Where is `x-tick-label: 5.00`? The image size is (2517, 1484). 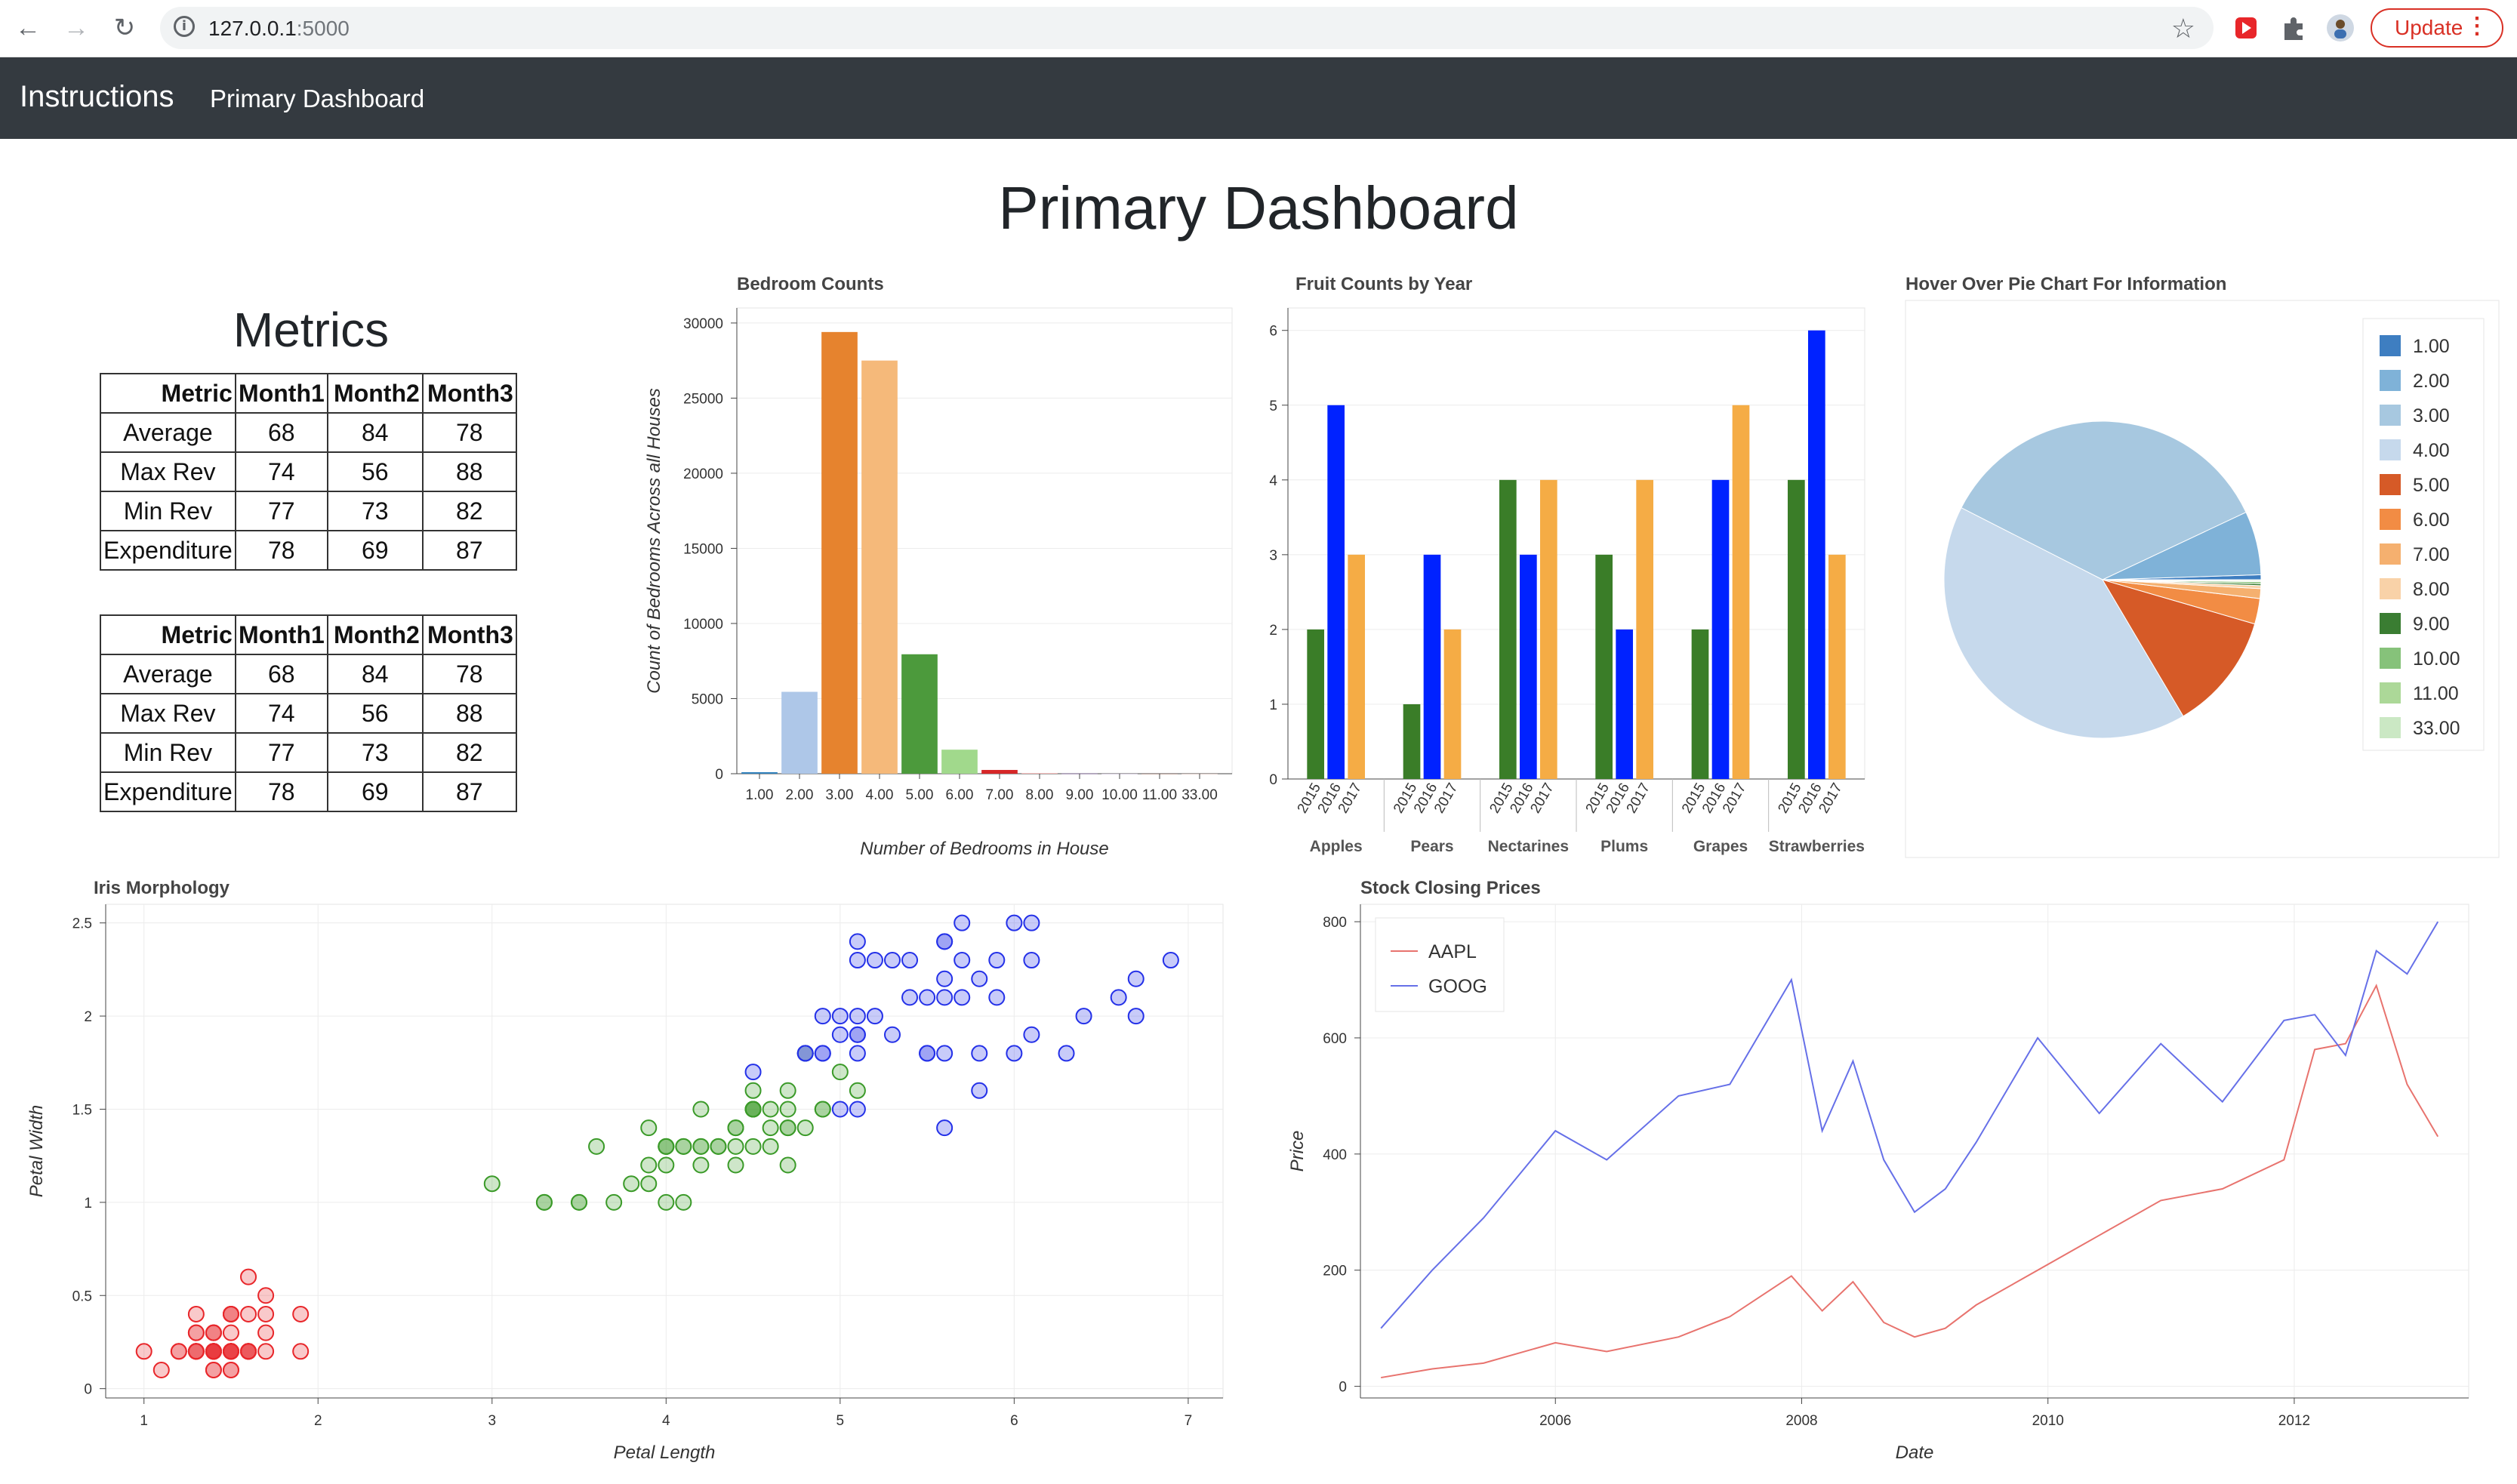 x-tick-label: 5.00 is located at coordinates (920, 795).